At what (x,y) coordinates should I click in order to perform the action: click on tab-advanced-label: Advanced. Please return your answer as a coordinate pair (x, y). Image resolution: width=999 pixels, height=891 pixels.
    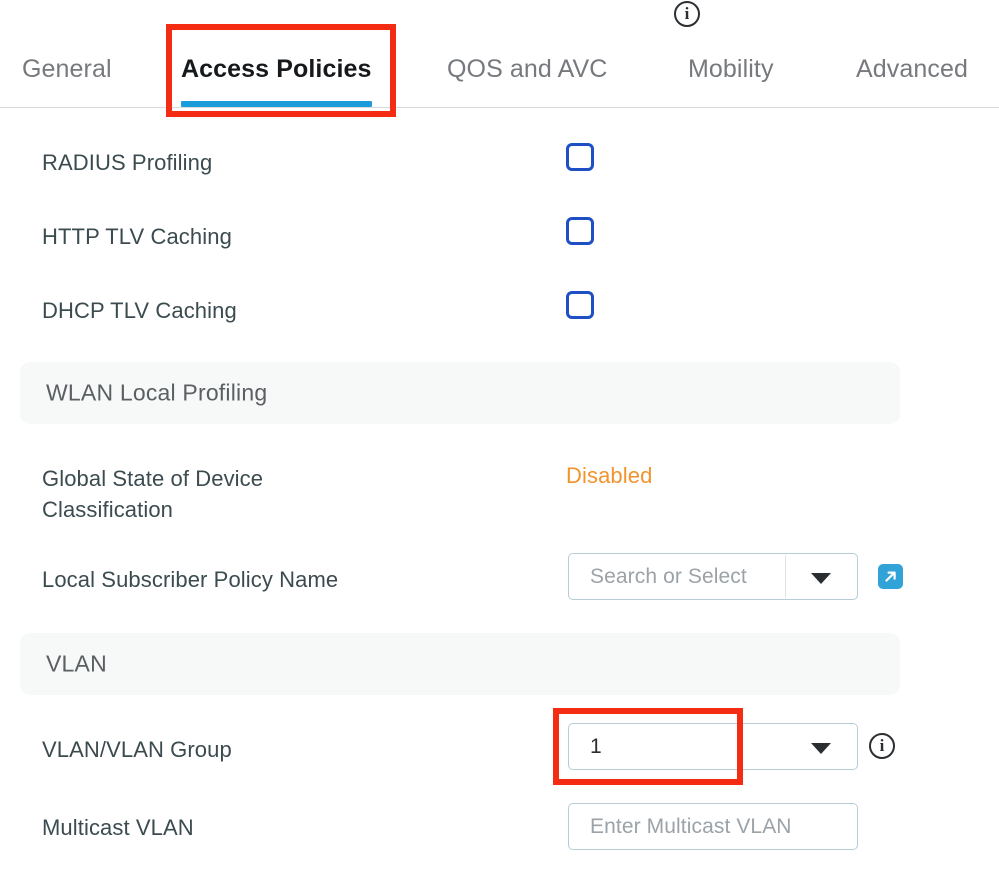
    Looking at the image, I should click on (912, 69).